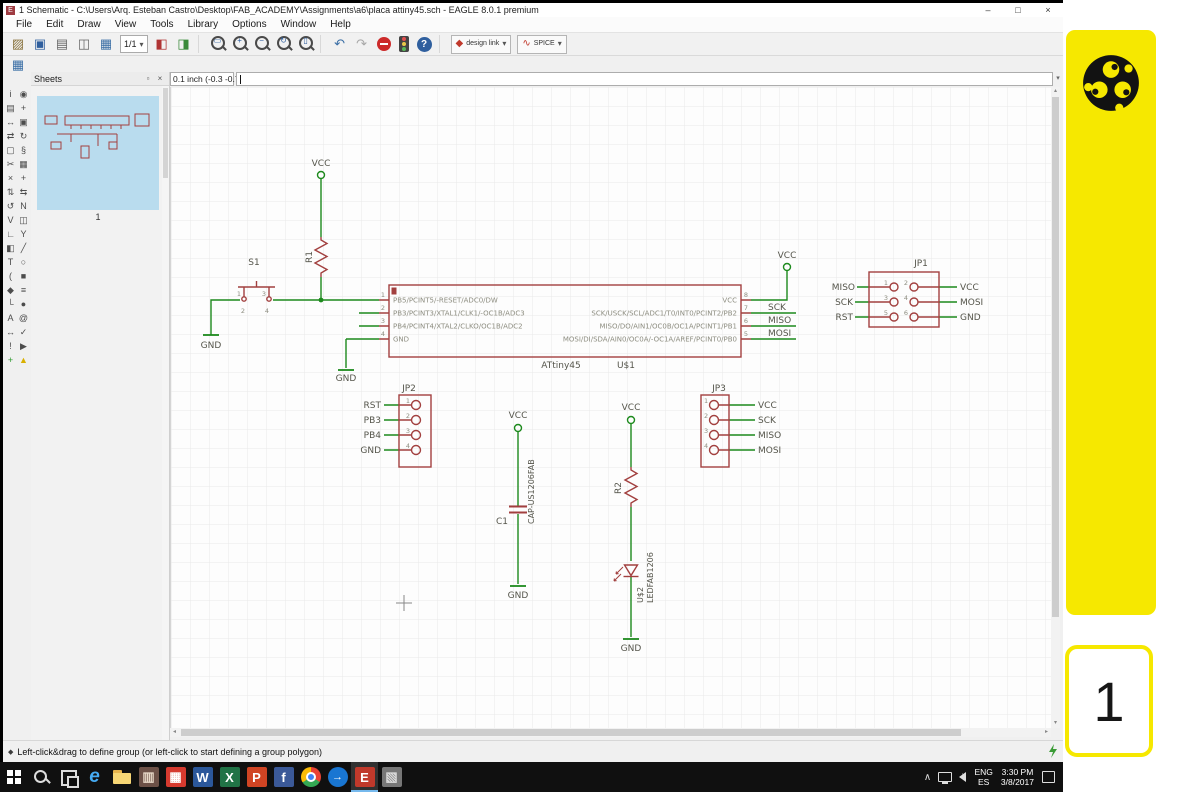  Describe the element at coordinates (10, 178) in the screenshot. I see `tool-delete: ×` at that location.